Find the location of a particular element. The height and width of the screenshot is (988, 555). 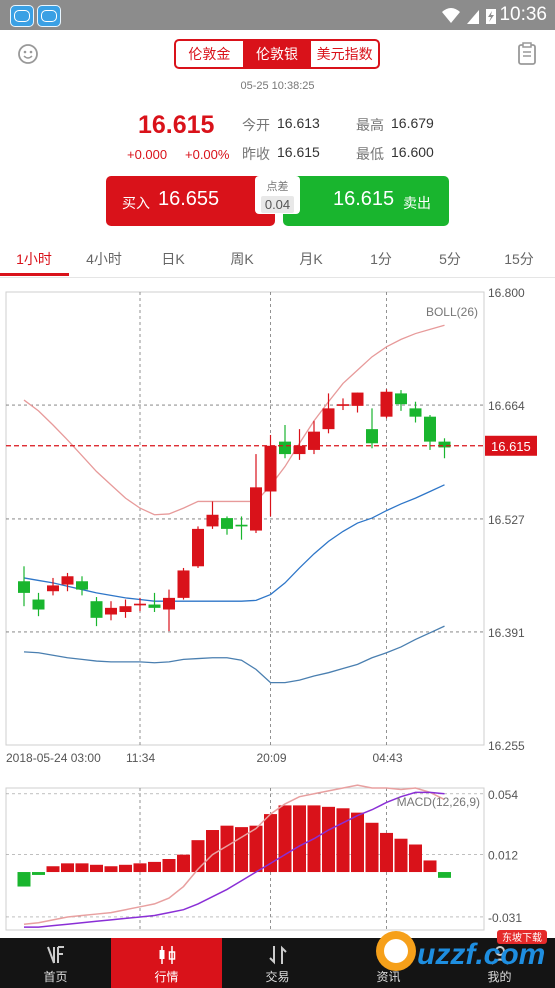

nav-trade: 交易 is located at coordinates (277, 963).